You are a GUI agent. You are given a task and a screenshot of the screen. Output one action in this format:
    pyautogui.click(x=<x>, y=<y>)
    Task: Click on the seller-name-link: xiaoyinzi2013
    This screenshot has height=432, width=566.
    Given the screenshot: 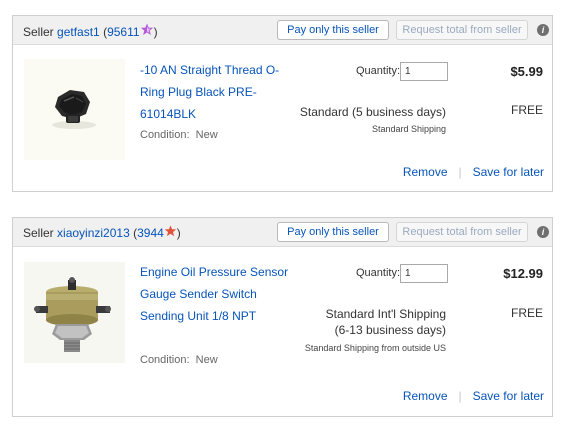 What is the action you would take?
    pyautogui.click(x=93, y=233)
    